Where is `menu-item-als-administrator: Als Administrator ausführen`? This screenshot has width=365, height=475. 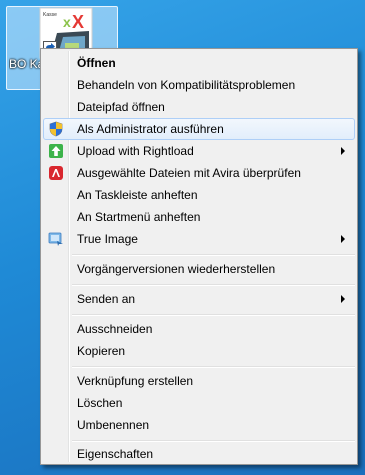 menu-item-als-administrator: Als Administrator ausführen is located at coordinates (199, 129).